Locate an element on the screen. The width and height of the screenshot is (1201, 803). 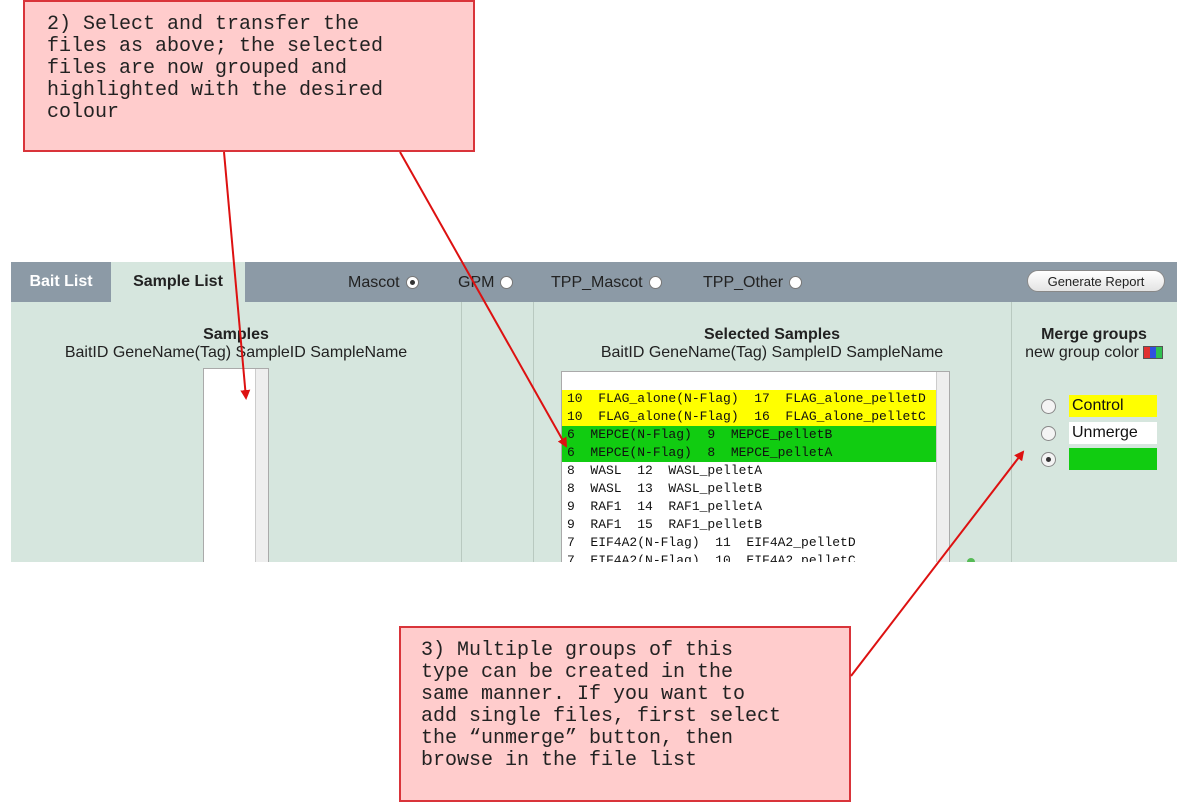
selected-sample-row: 7 EIF4A2(N-Flag) 11 EIF4A2_pelletD is located at coordinates (749, 543).